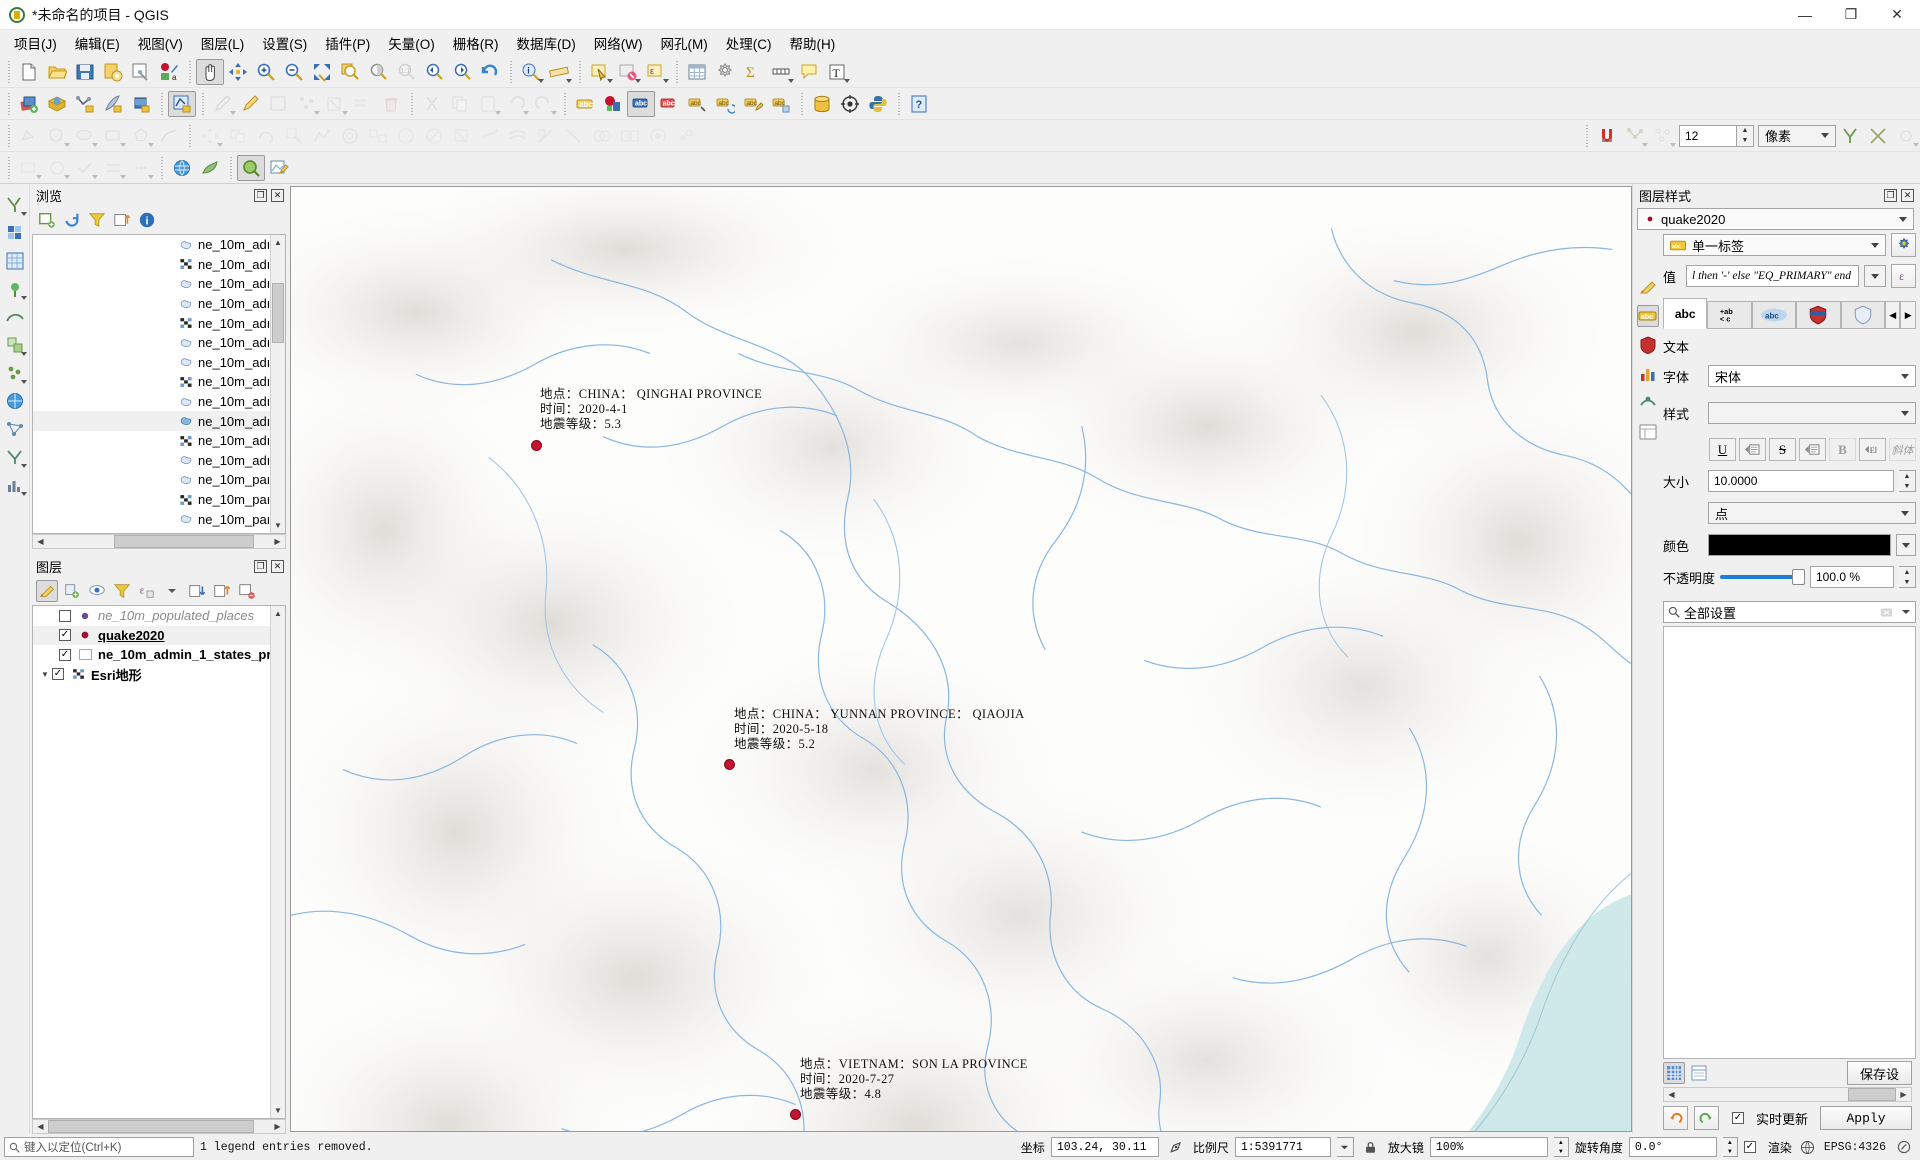 This screenshot has height=1160, width=1920. Describe the element at coordinates (122, 220) in the screenshot. I see `collapse-all-icon` at that location.